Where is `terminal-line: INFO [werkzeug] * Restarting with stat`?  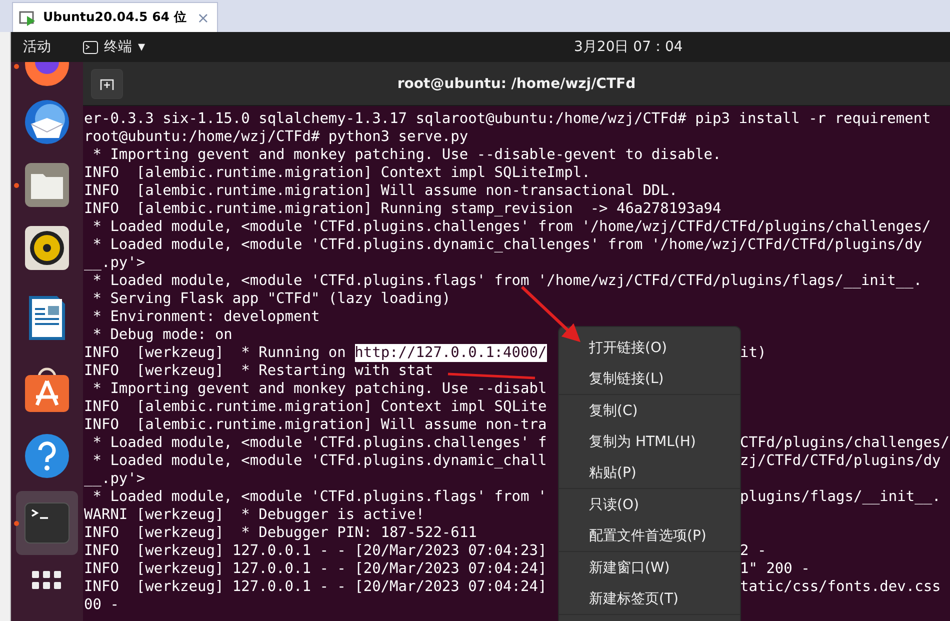
terminal-line: INFO [werkzeug] * Restarting with stat is located at coordinates (259, 371).